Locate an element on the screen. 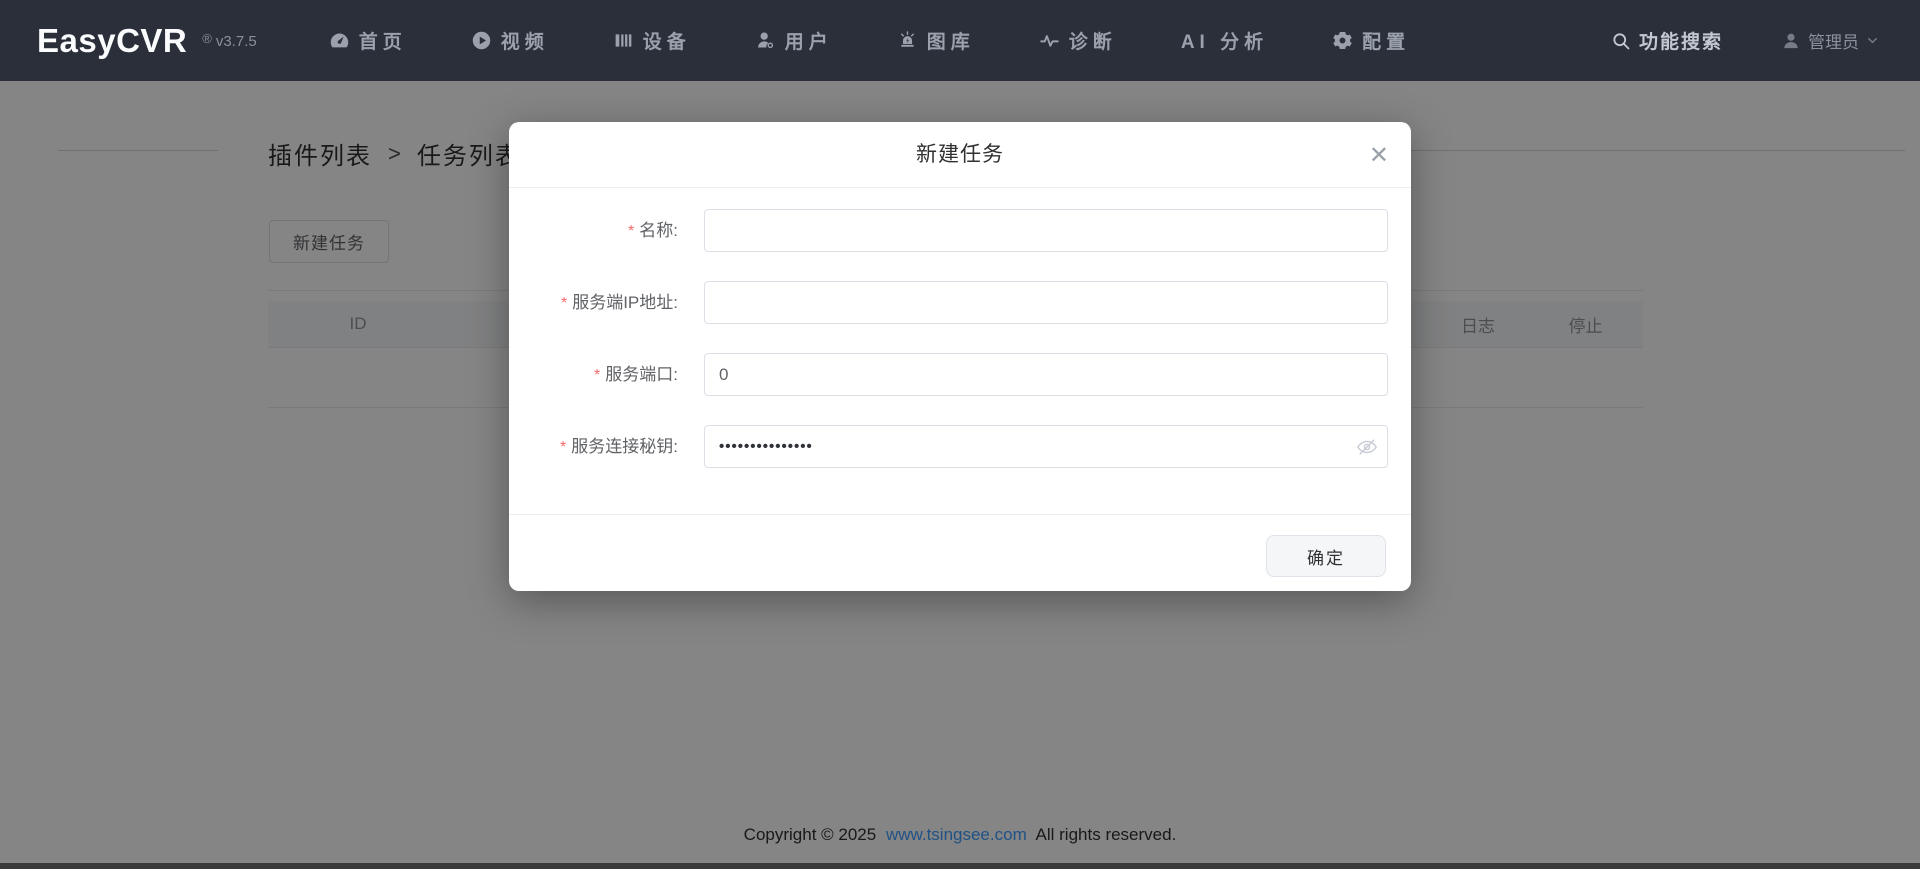 The width and height of the screenshot is (1920, 869). input-wrap-name is located at coordinates (1046, 230).